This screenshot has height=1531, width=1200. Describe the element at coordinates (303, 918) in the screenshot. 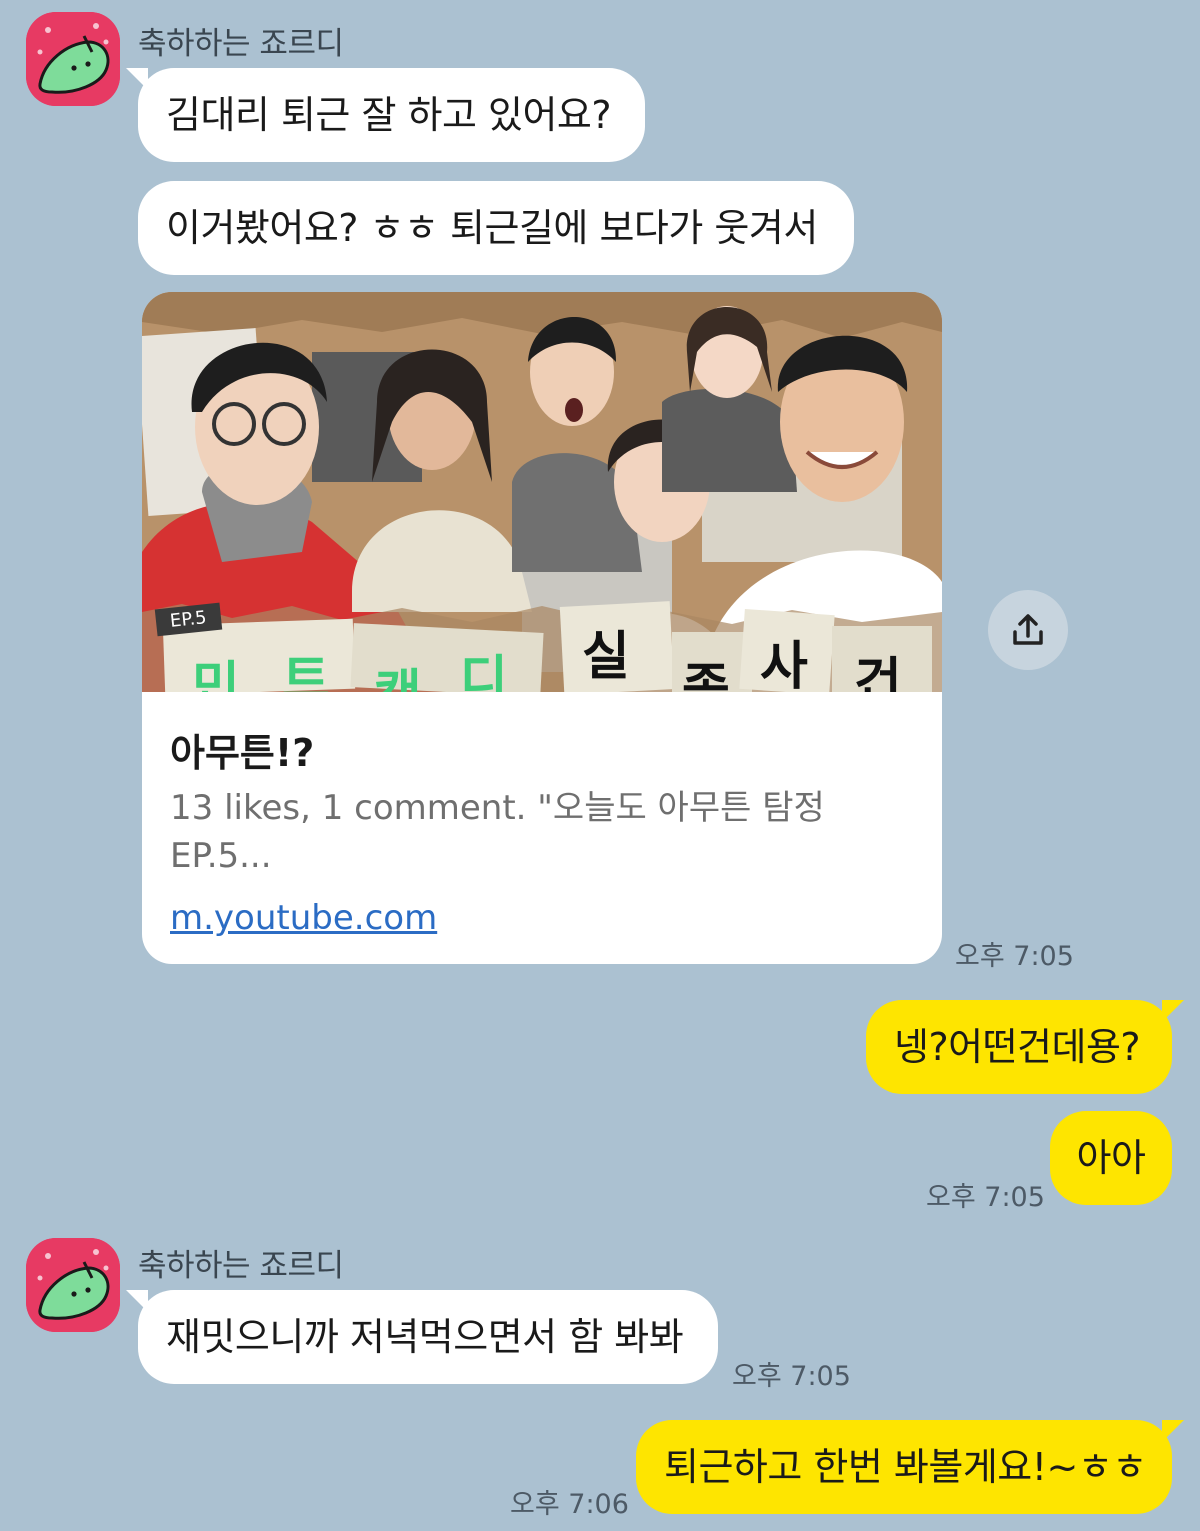

I see `card-url: m.youtube.com` at that location.